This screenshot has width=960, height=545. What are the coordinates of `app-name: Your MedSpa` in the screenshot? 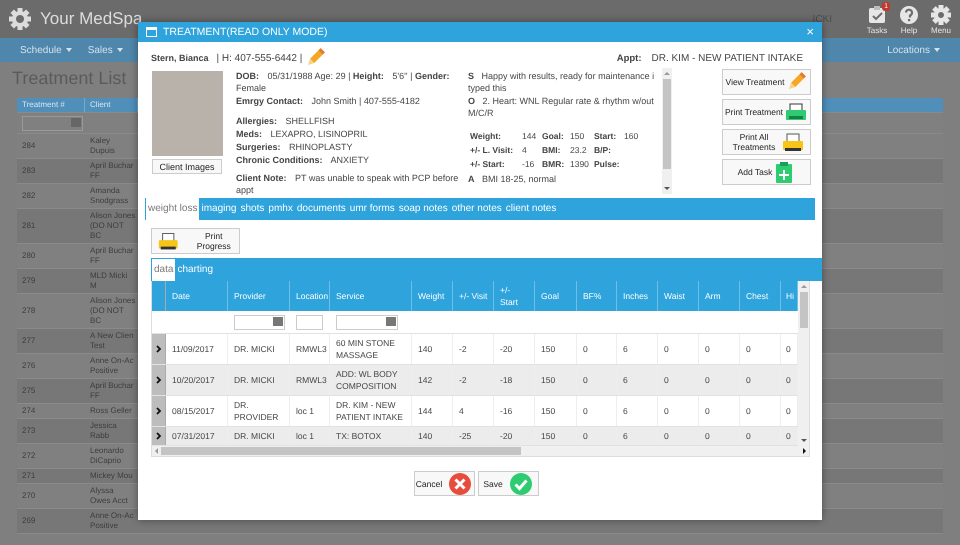 It's located at (91, 19).